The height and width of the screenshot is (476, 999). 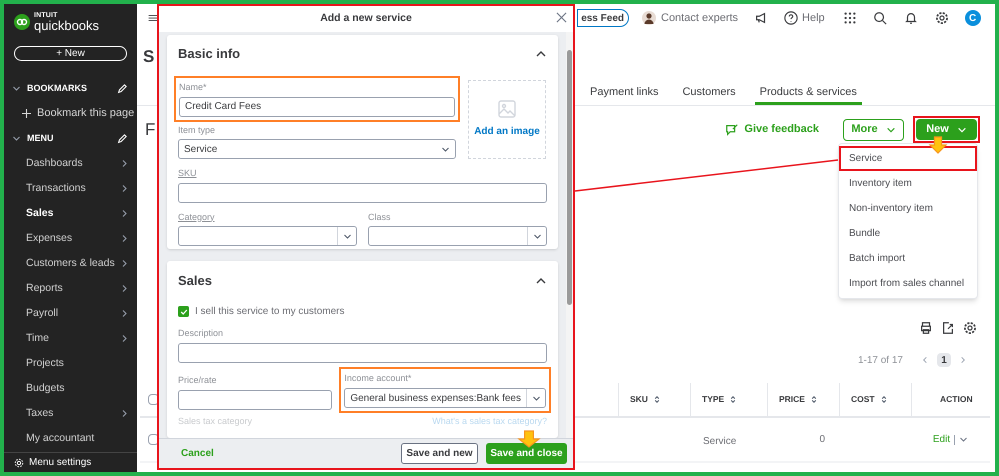 I want to click on item-type-select: Service, so click(x=317, y=149).